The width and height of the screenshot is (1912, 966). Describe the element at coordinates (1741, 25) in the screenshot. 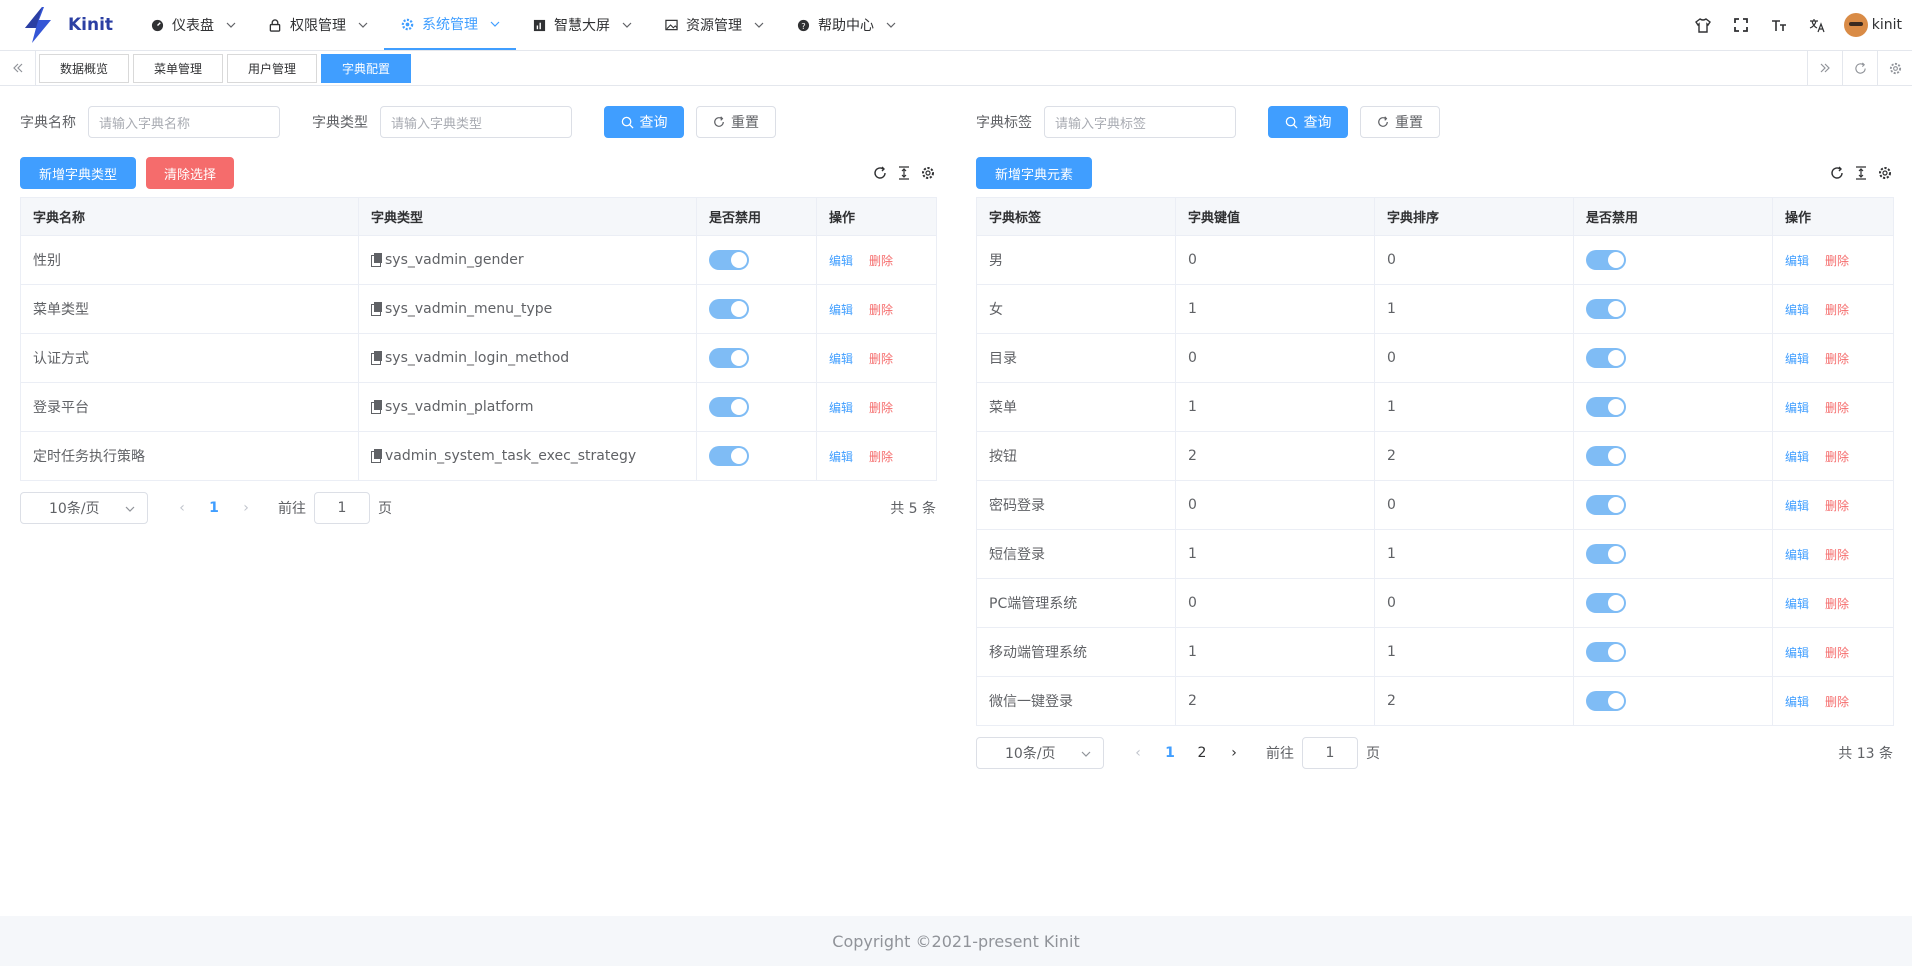

I see `fullscreen-icon` at that location.